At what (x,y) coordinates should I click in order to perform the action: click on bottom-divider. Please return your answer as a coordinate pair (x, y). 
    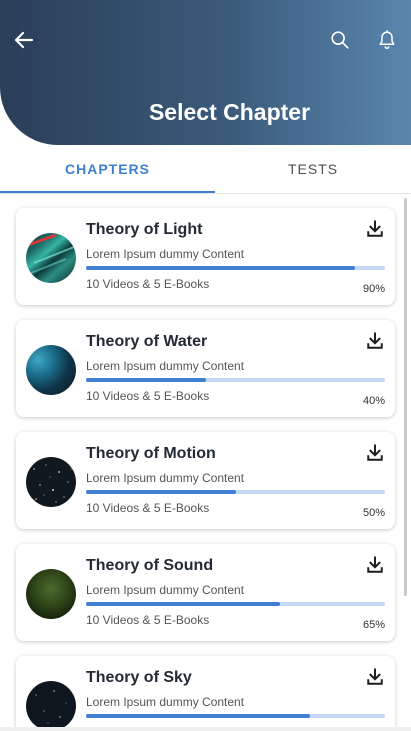
    Looking at the image, I should click on (205, 729).